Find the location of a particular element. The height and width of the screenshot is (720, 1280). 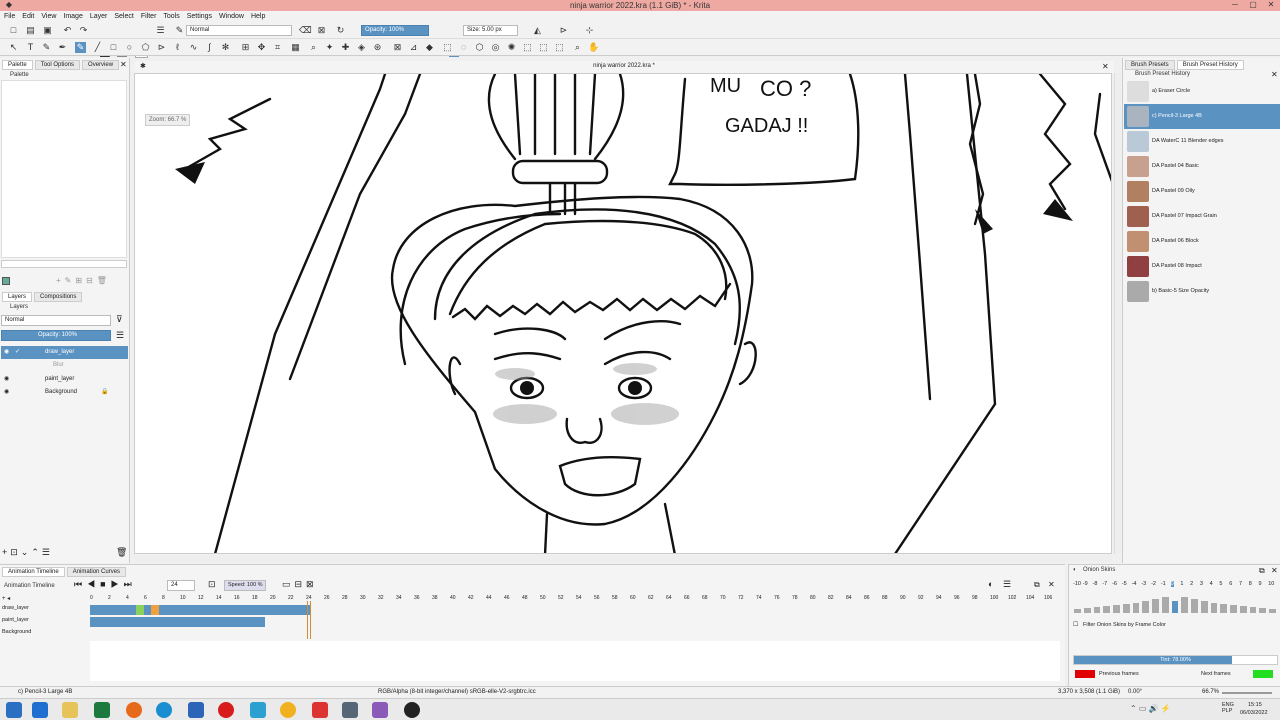

paint-layer-frames is located at coordinates (177, 622).